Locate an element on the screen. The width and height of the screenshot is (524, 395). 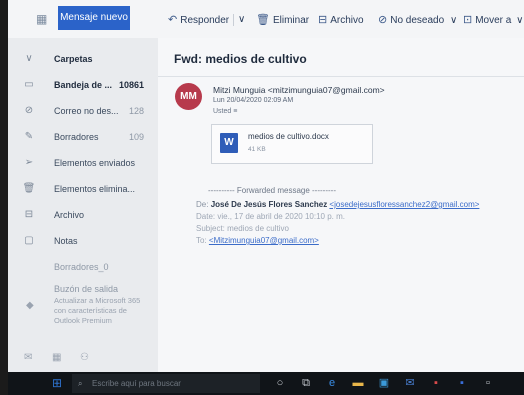
calendar-icon: ▦ is located at coordinates (56, 357).